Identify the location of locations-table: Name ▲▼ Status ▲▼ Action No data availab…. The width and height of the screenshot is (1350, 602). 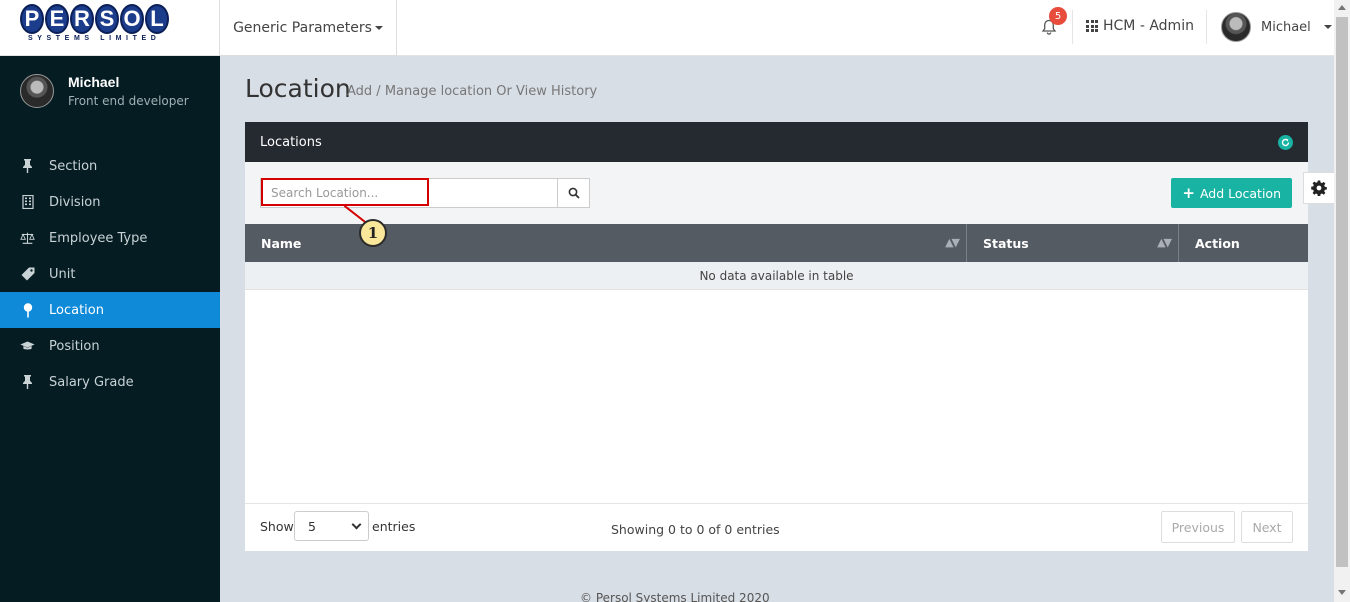
(776, 257).